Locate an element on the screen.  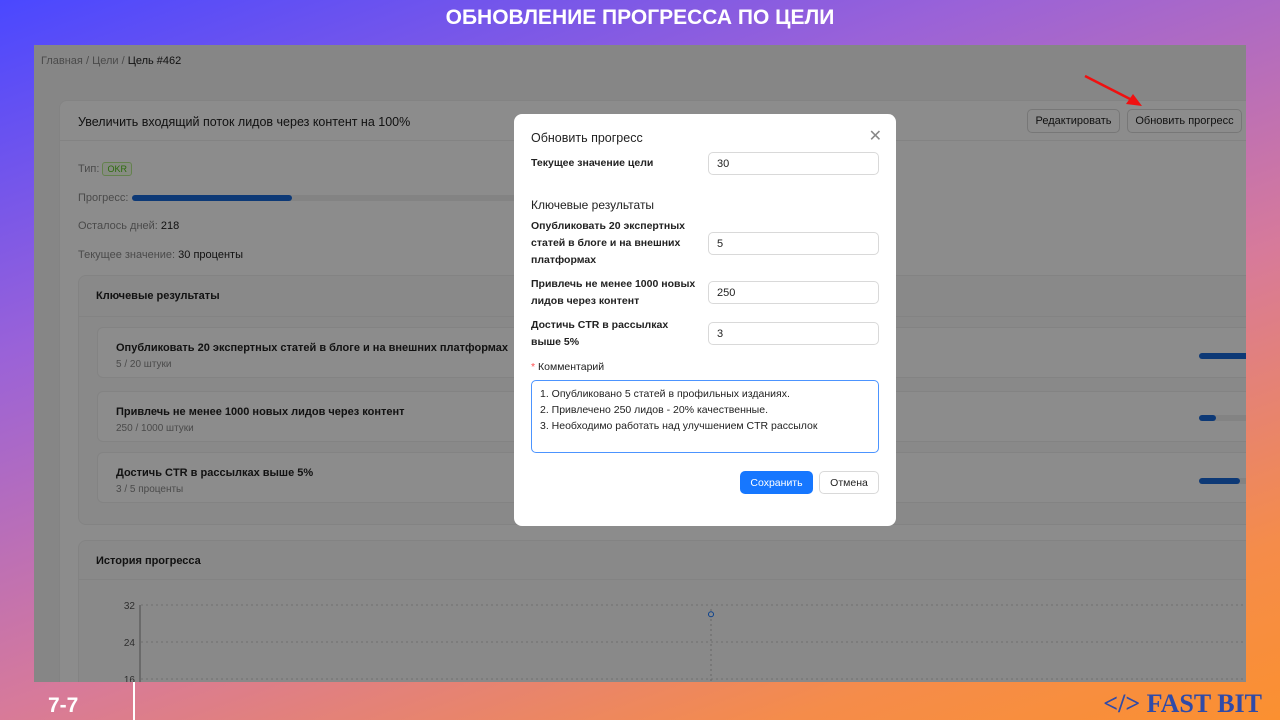
brand-logo: </> FAST BIT is located at coordinates (1182, 703).